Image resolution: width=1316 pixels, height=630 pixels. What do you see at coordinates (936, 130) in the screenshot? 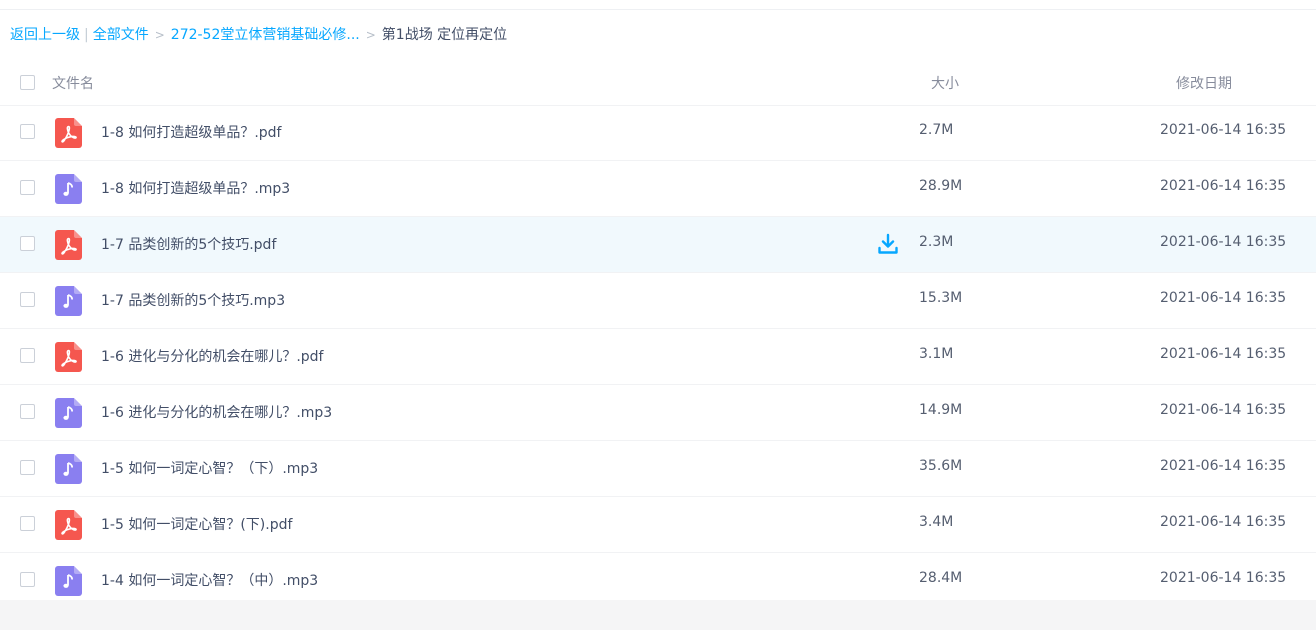
I see `file-size: 2.7M` at bounding box center [936, 130].